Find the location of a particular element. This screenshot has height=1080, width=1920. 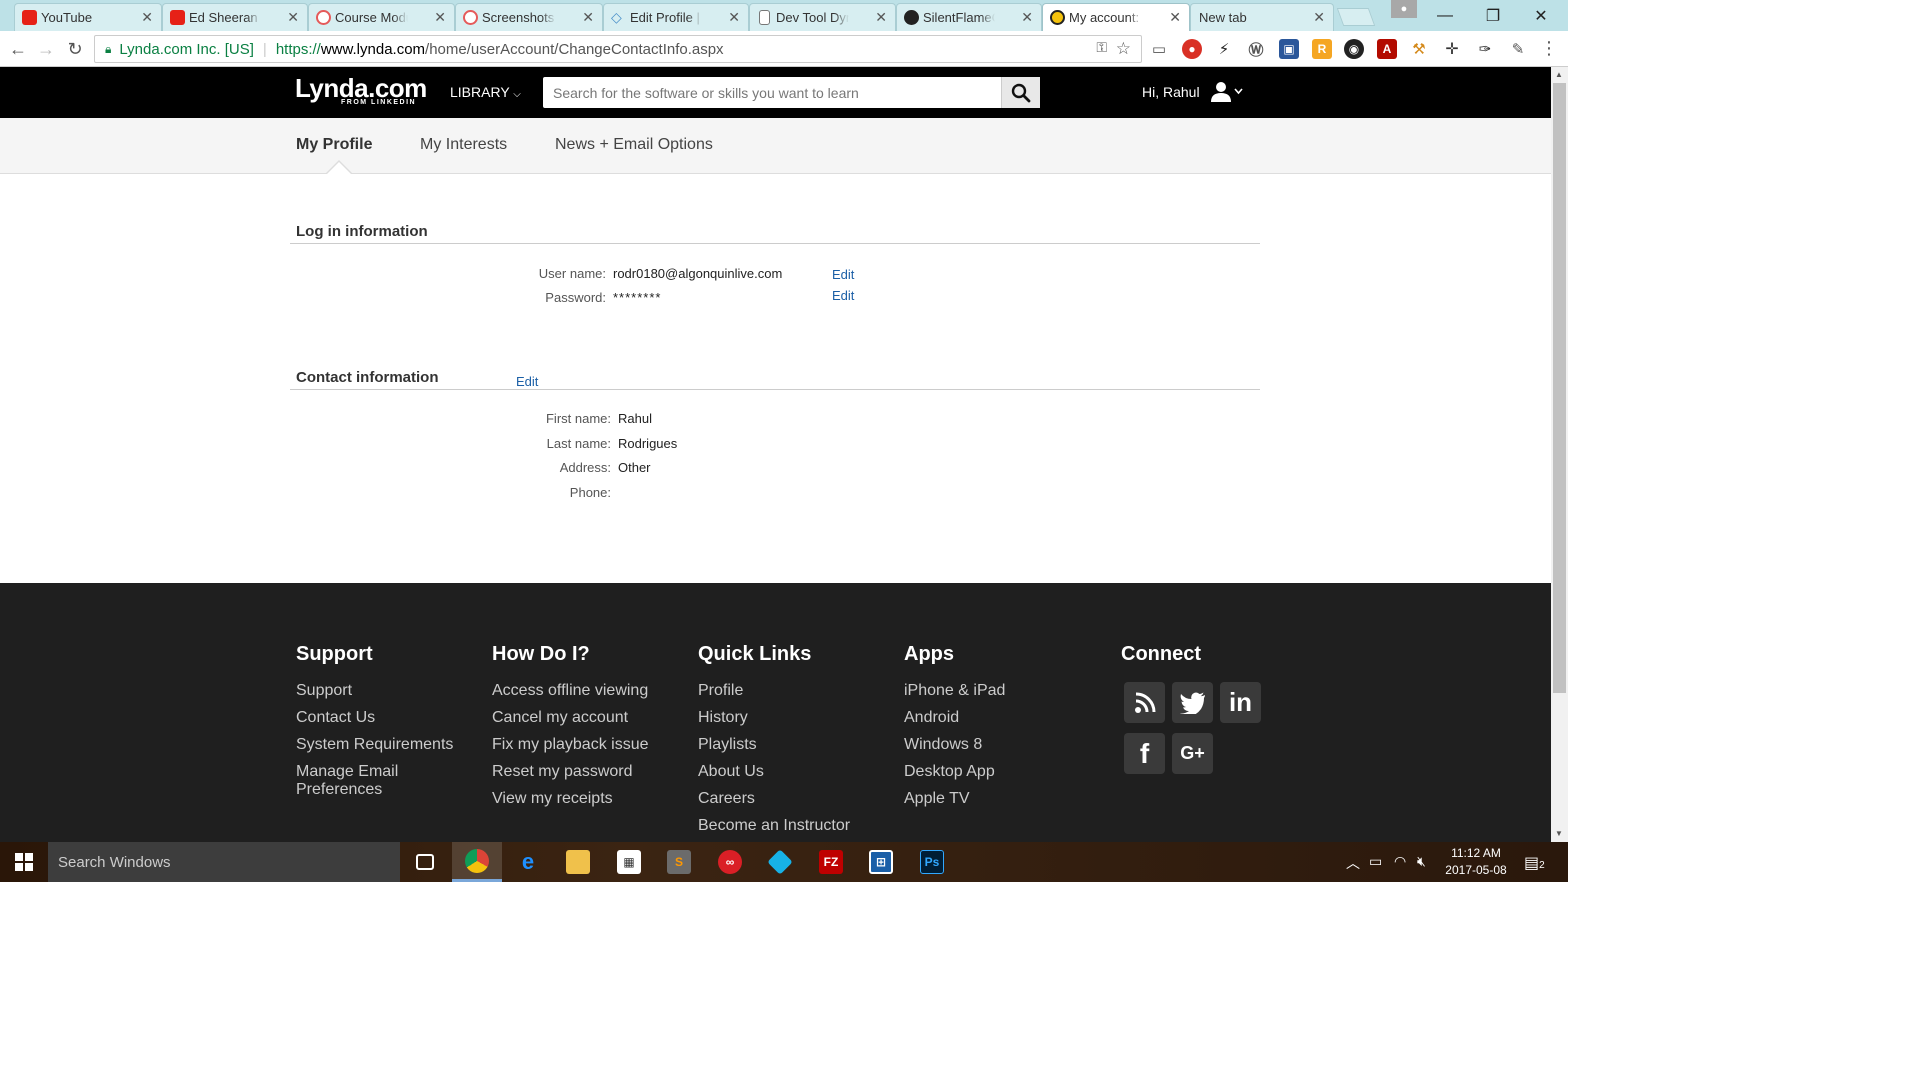

footer-link: iPhone & iPad is located at coordinates (954, 691).